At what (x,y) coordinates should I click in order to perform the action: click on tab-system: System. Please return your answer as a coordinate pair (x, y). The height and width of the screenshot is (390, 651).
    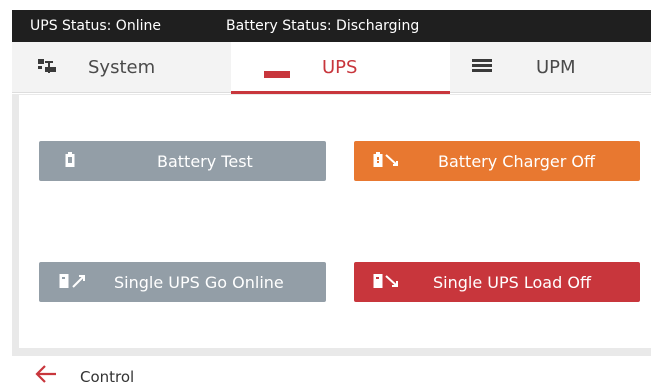
    Looking at the image, I should click on (121, 67).